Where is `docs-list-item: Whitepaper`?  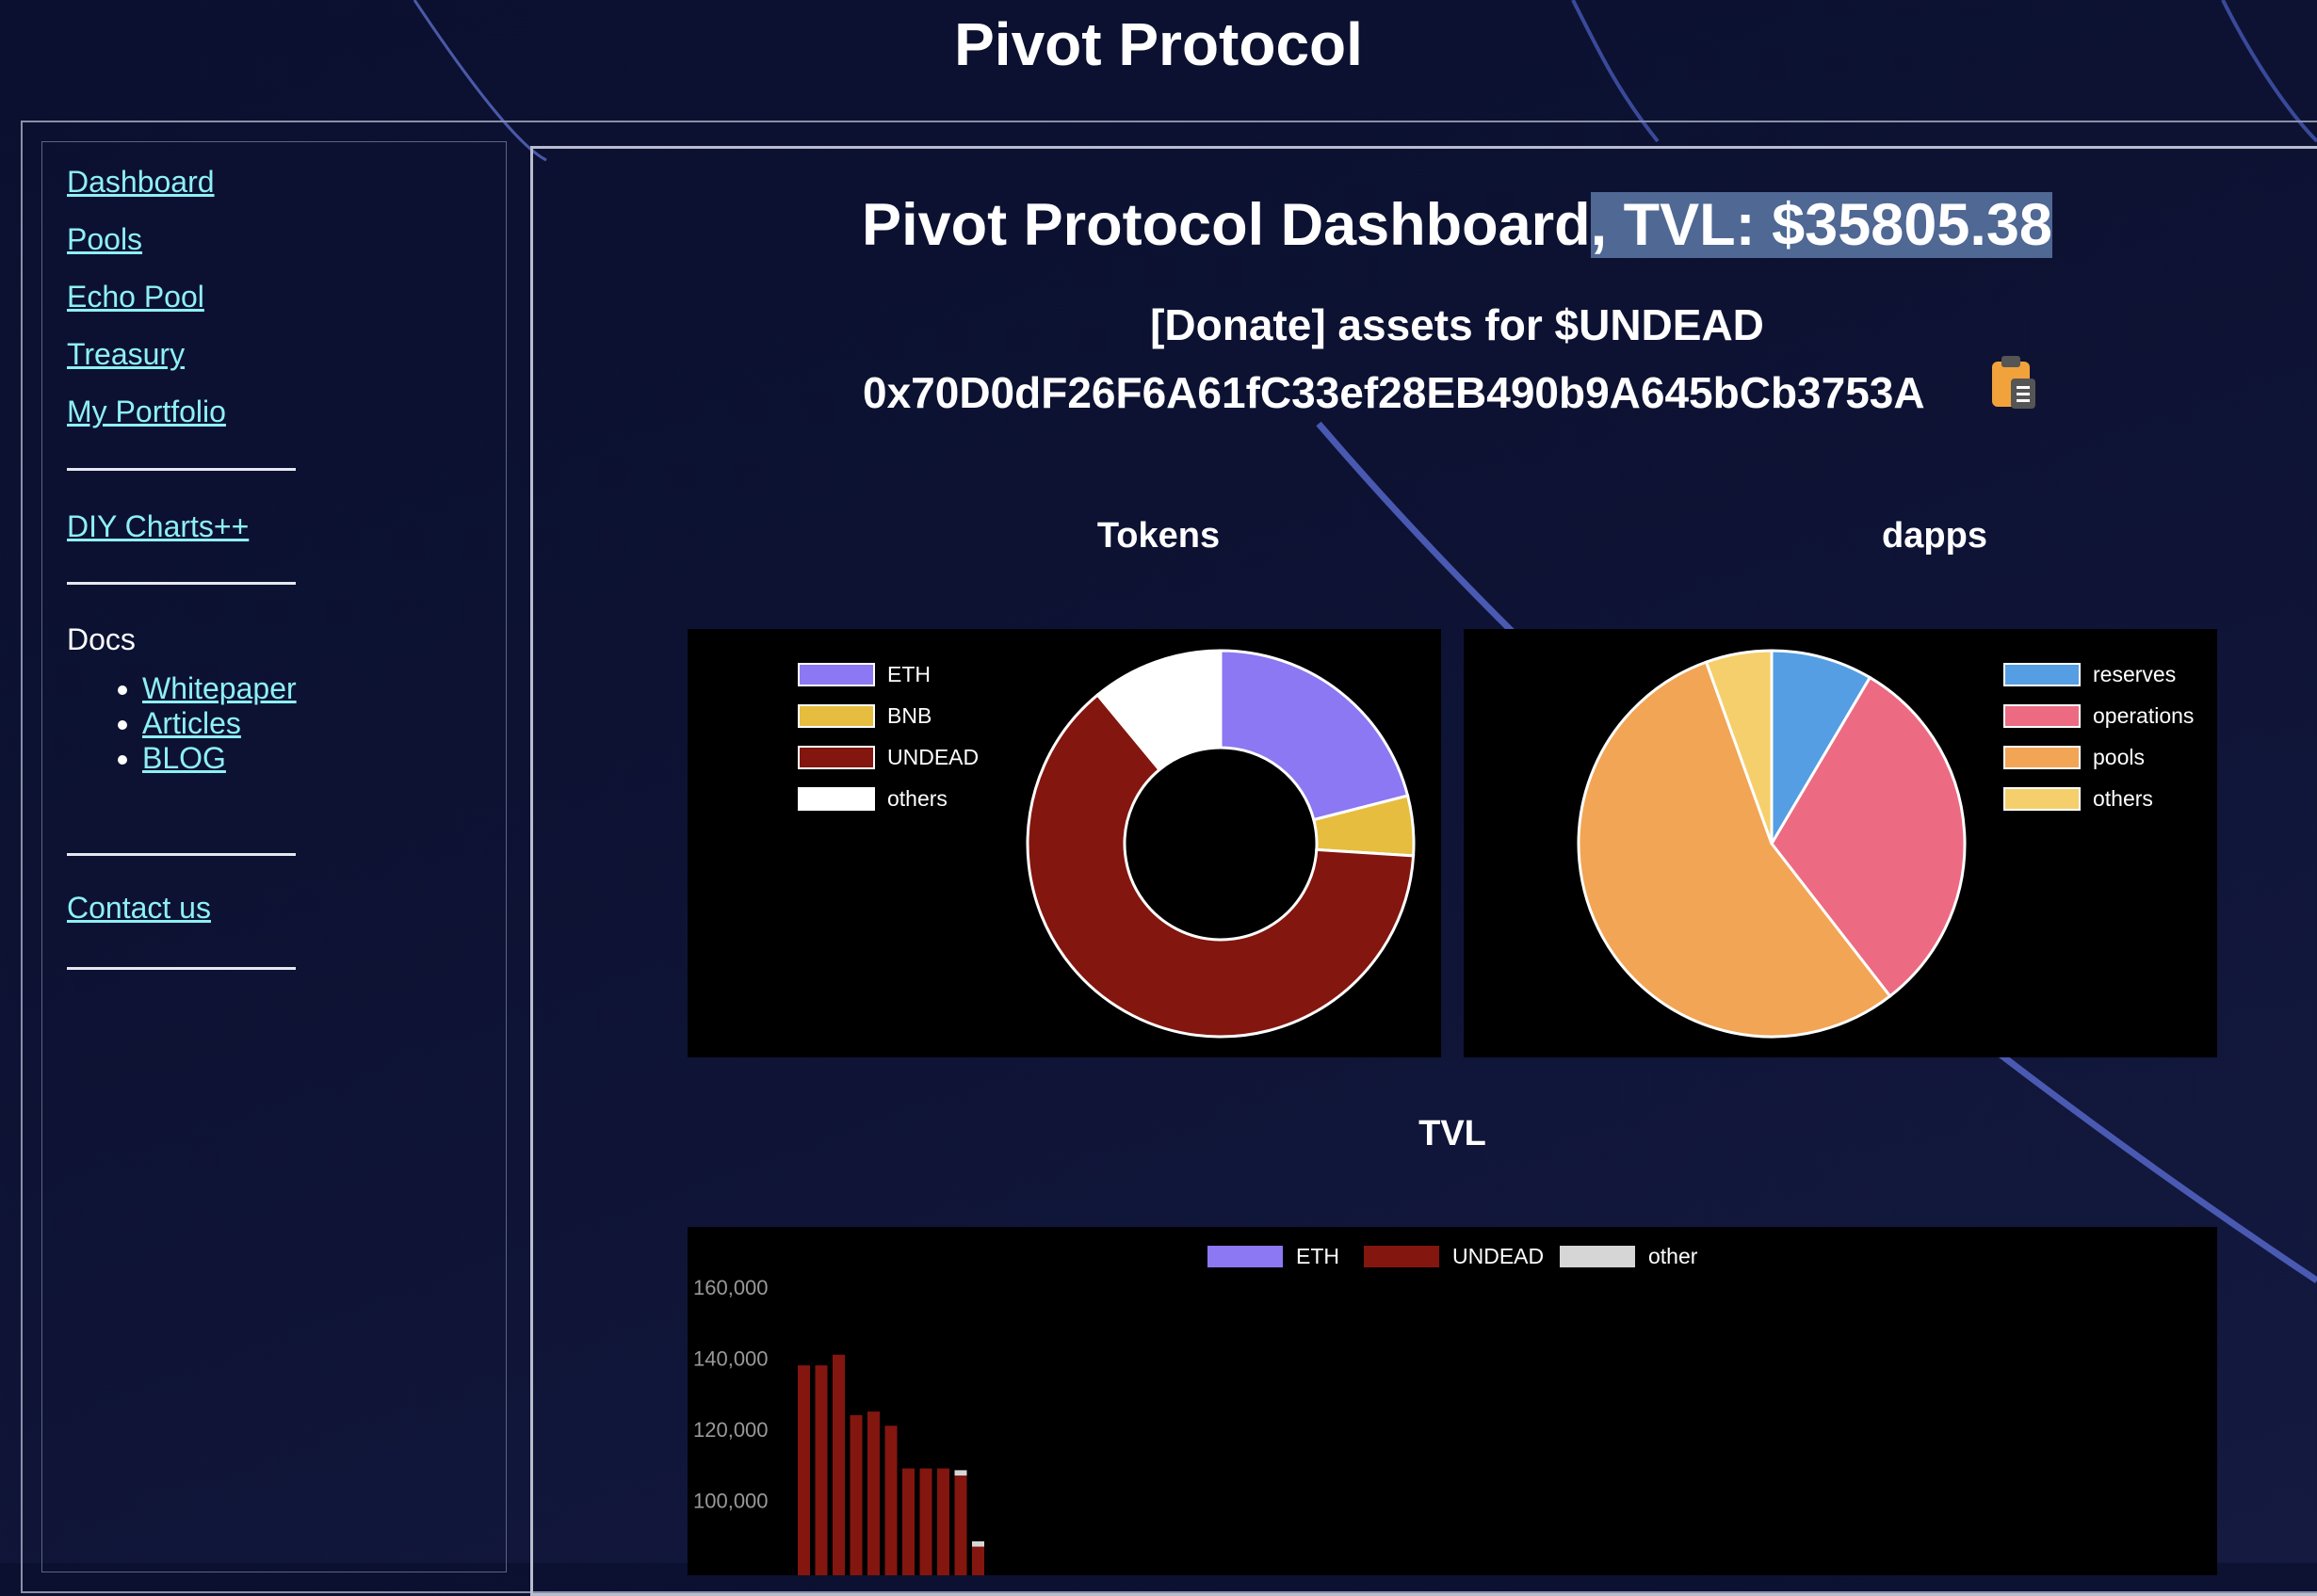 docs-list-item: Whitepaper is located at coordinates (220, 688).